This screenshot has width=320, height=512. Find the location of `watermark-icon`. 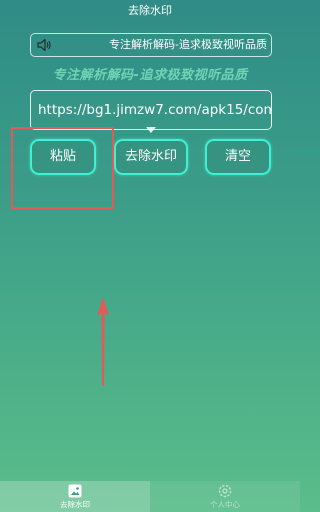

watermark-icon is located at coordinates (75, 491).